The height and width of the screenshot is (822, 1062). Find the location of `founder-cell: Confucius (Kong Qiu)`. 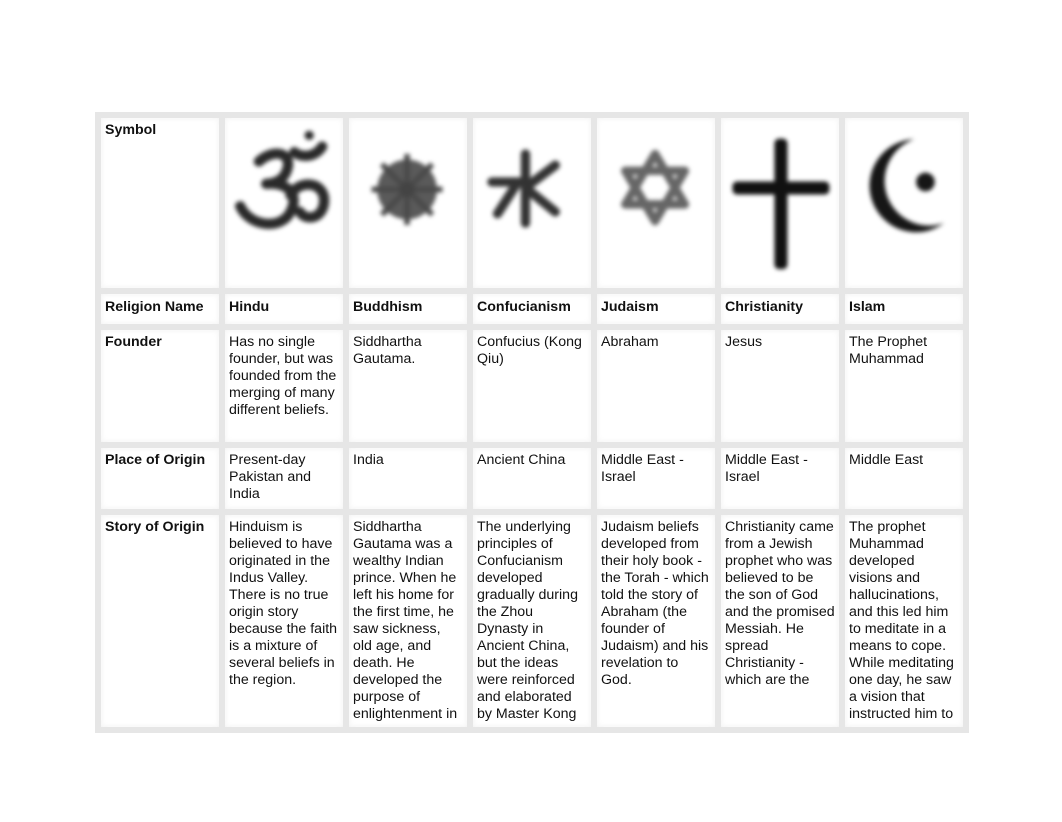

founder-cell: Confucius (Kong Qiu) is located at coordinates (532, 386).